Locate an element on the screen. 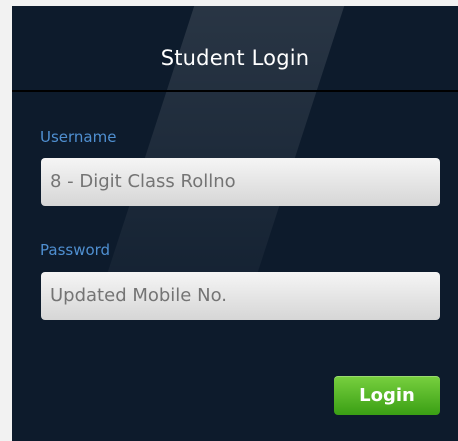 Image resolution: width=458 pixels, height=441 pixels. username-placeholder: 8 - Digit Class Rollno is located at coordinates (143, 181).